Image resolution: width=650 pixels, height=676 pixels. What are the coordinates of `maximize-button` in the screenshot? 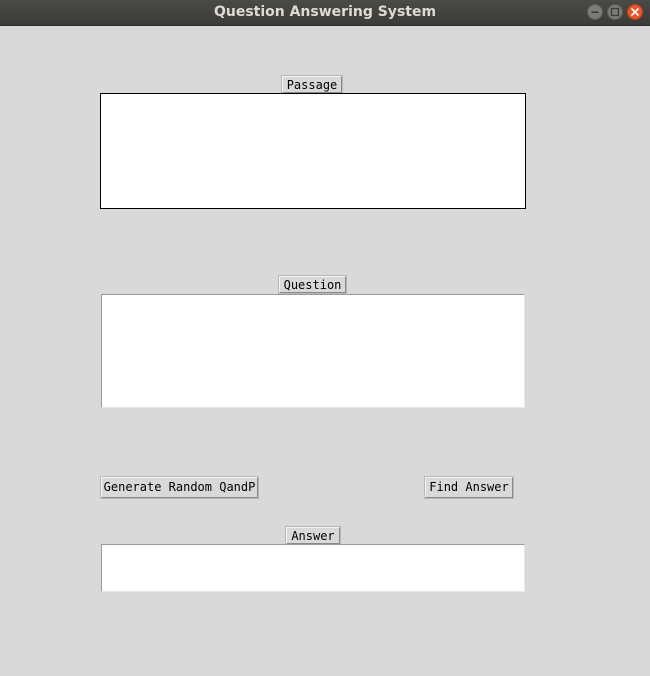 It's located at (615, 12).